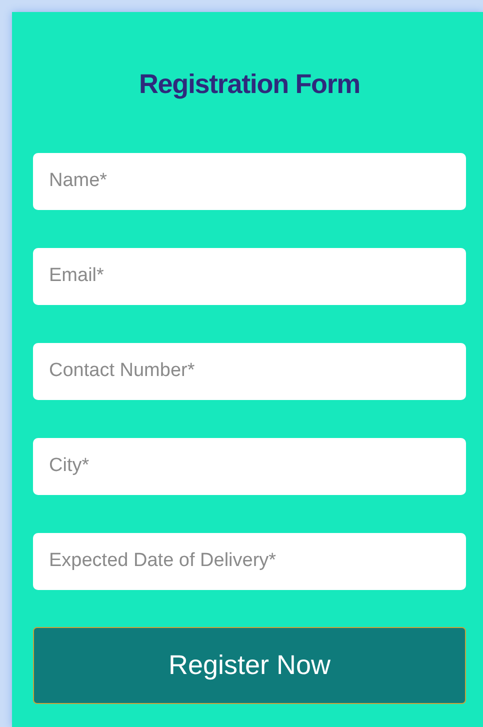 The width and height of the screenshot is (483, 727). Describe the element at coordinates (249, 466) in the screenshot. I see `input-field: City*` at that location.